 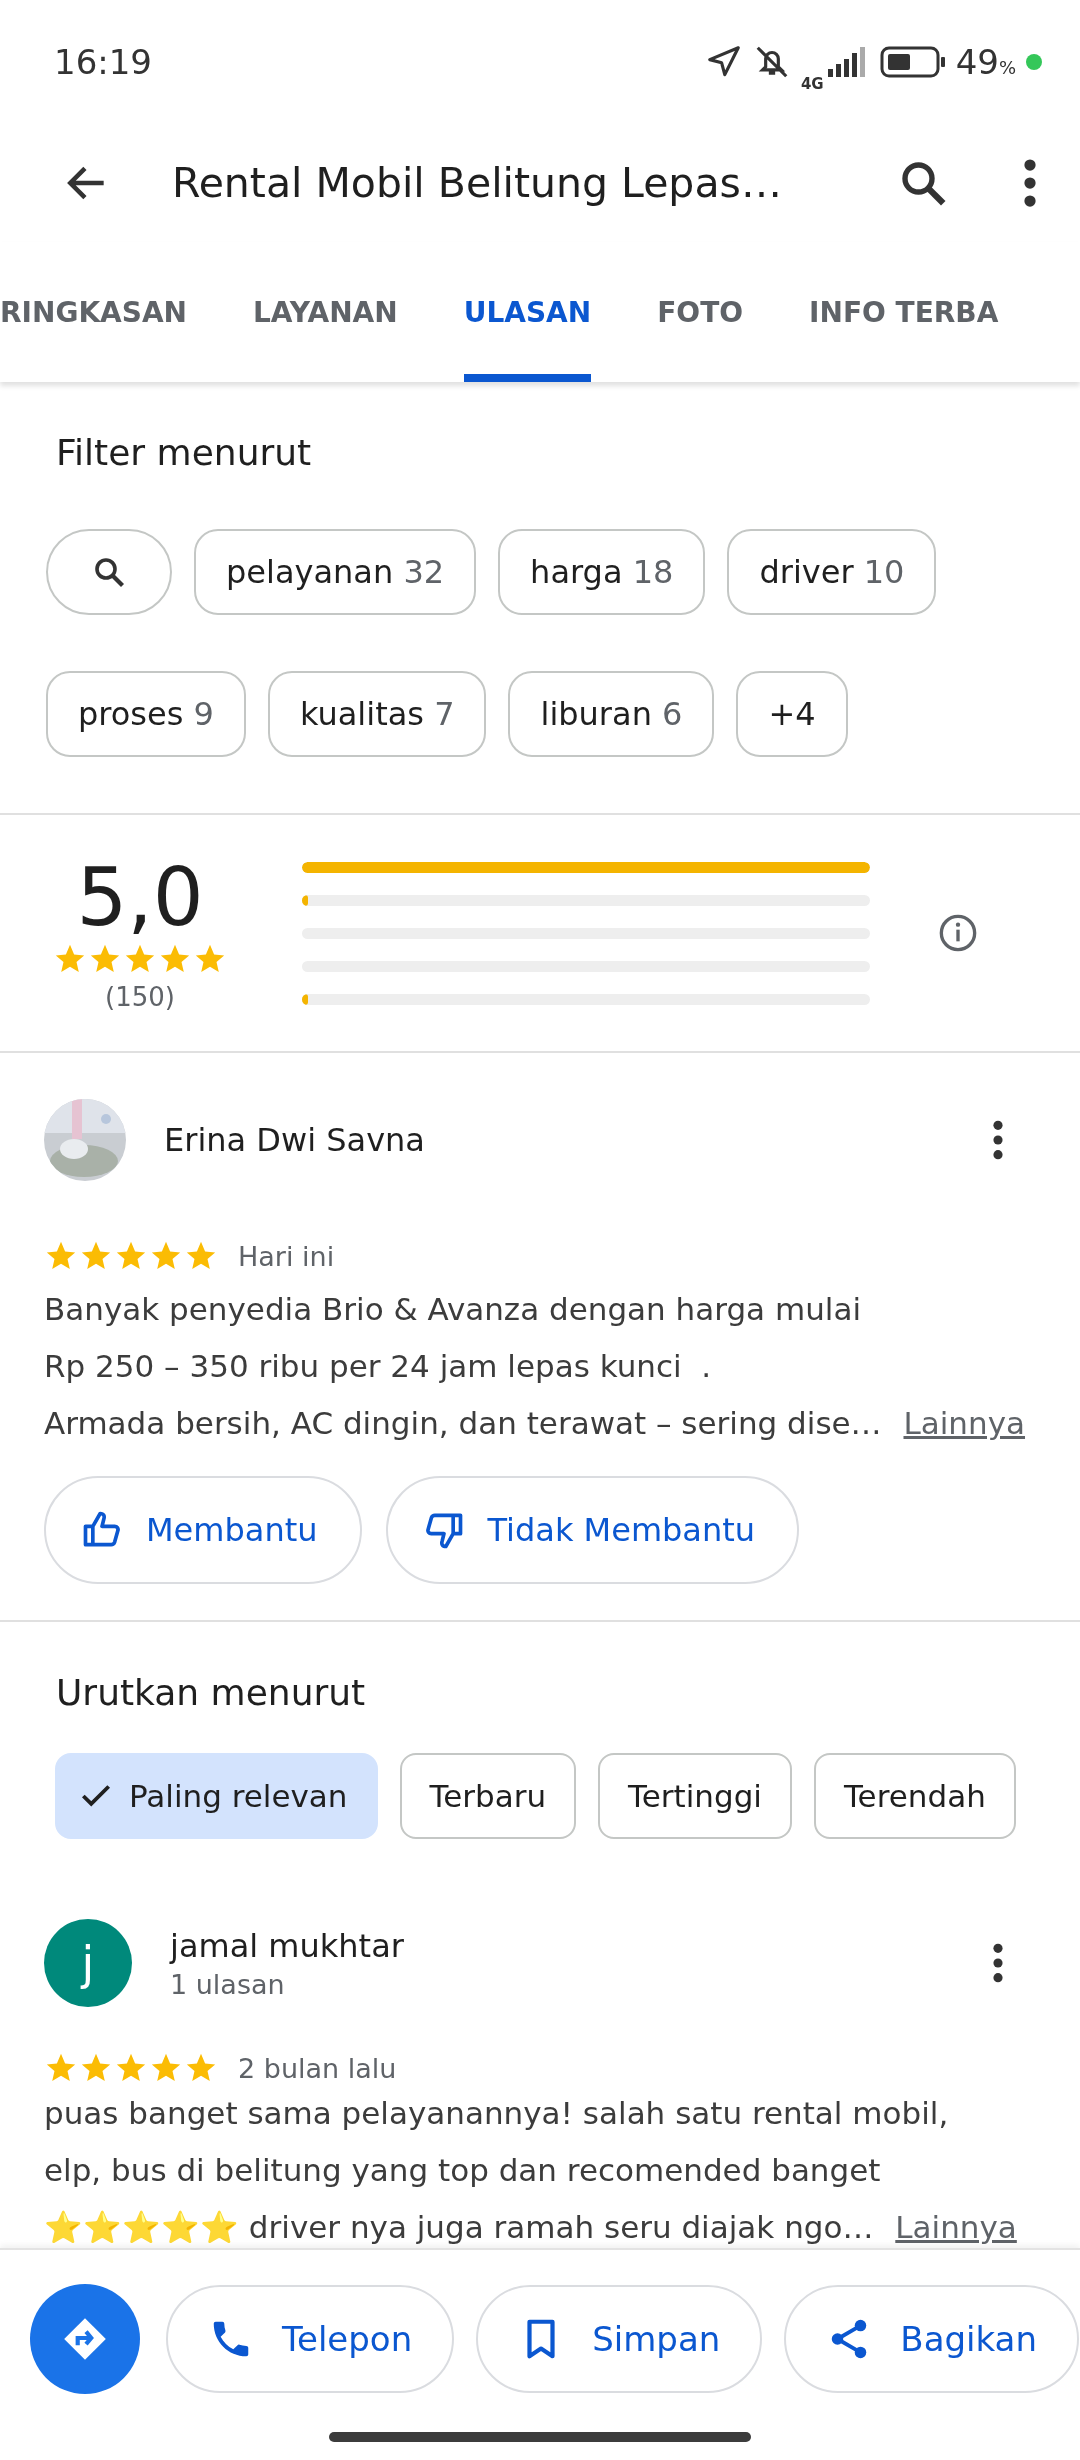 I want to click on review-date: 2 bulan lalu, so click(x=317, y=2068).